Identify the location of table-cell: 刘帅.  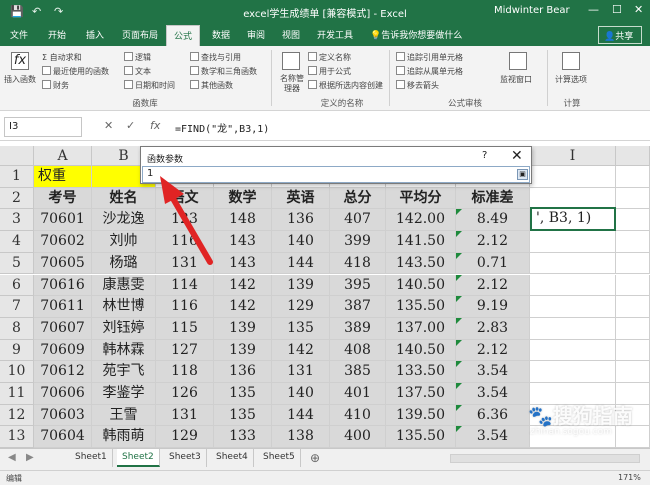
(124, 242).